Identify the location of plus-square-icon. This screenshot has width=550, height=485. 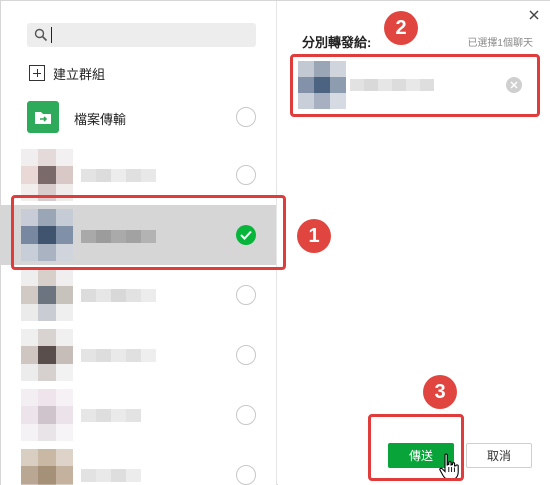
(37, 73).